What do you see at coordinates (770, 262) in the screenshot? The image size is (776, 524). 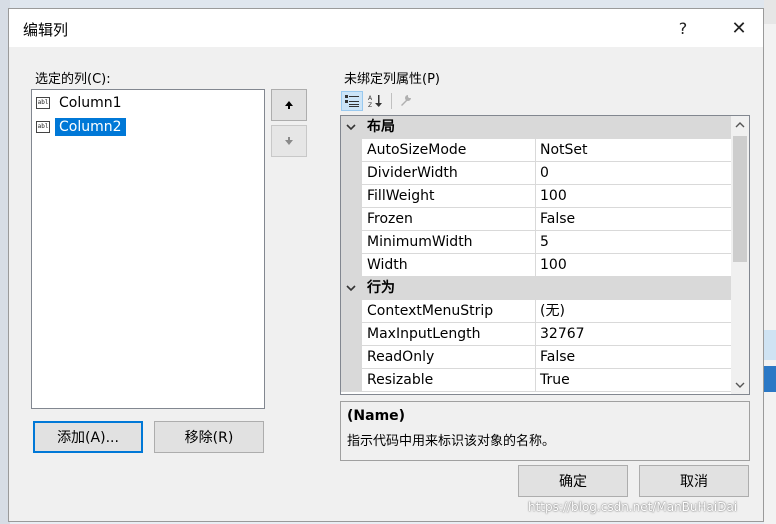 I see `background-window-right` at bounding box center [770, 262].